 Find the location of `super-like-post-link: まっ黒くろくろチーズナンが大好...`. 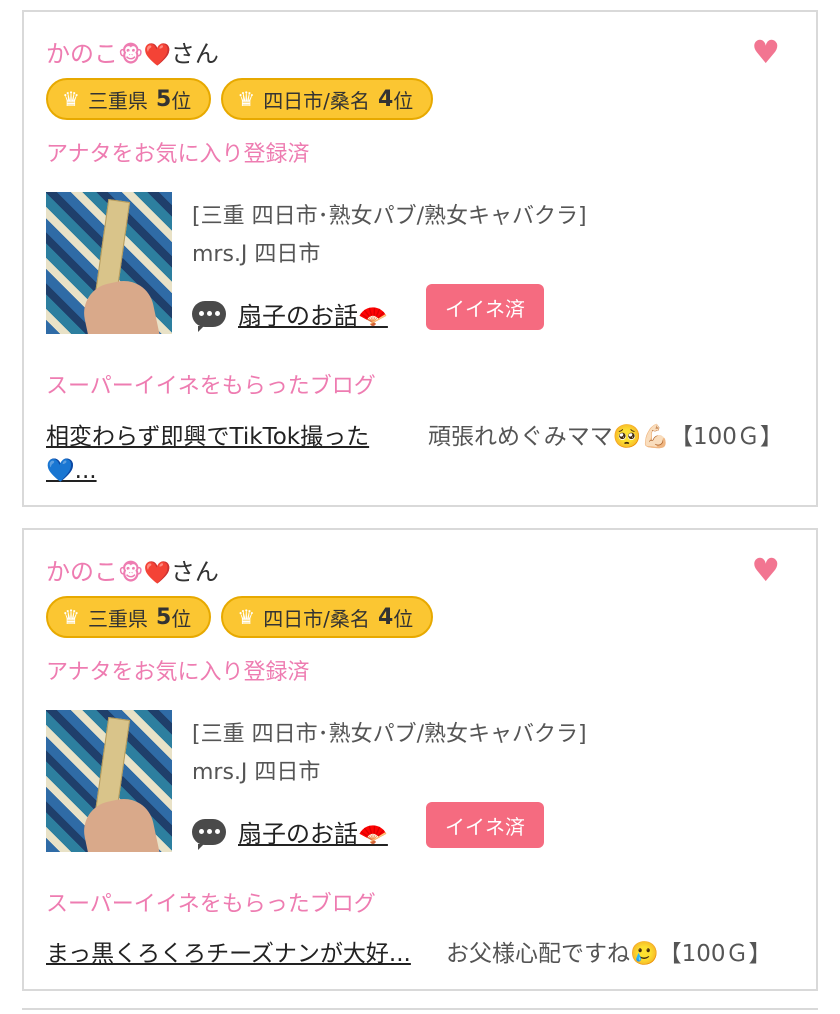

super-like-post-link: まっ黒くろくろチーズナンが大好... is located at coordinates (228, 951).